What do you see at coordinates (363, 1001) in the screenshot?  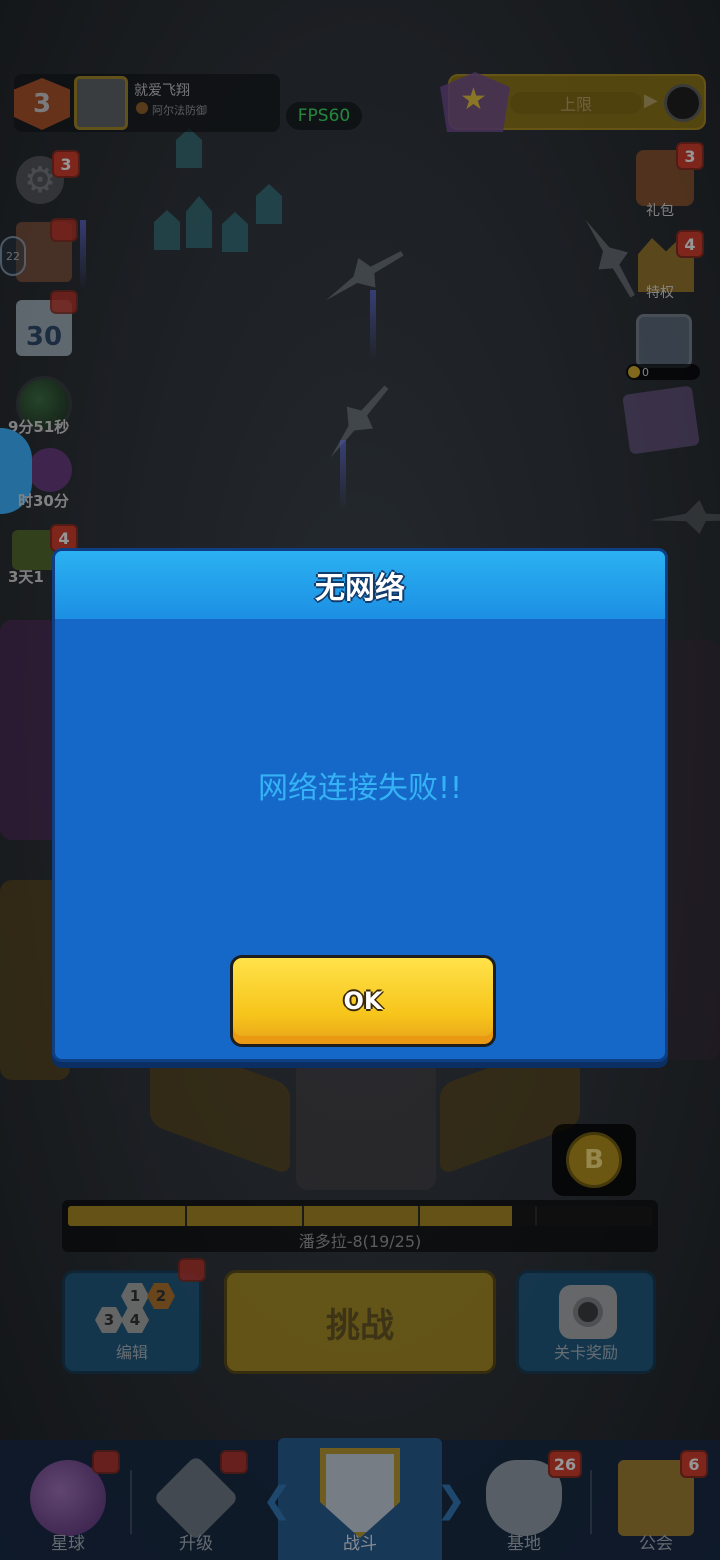 I see `ok-button: OK` at bounding box center [363, 1001].